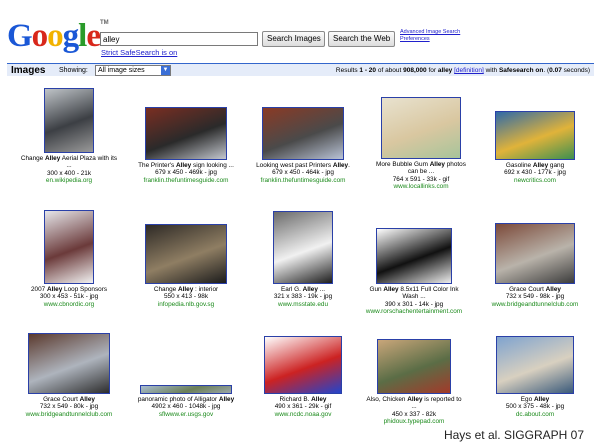 Image resolution: width=594 pixels, height=447 pixels. I want to click on result-meta: 500 x 375 - 48k - jpg, so click(535, 407).